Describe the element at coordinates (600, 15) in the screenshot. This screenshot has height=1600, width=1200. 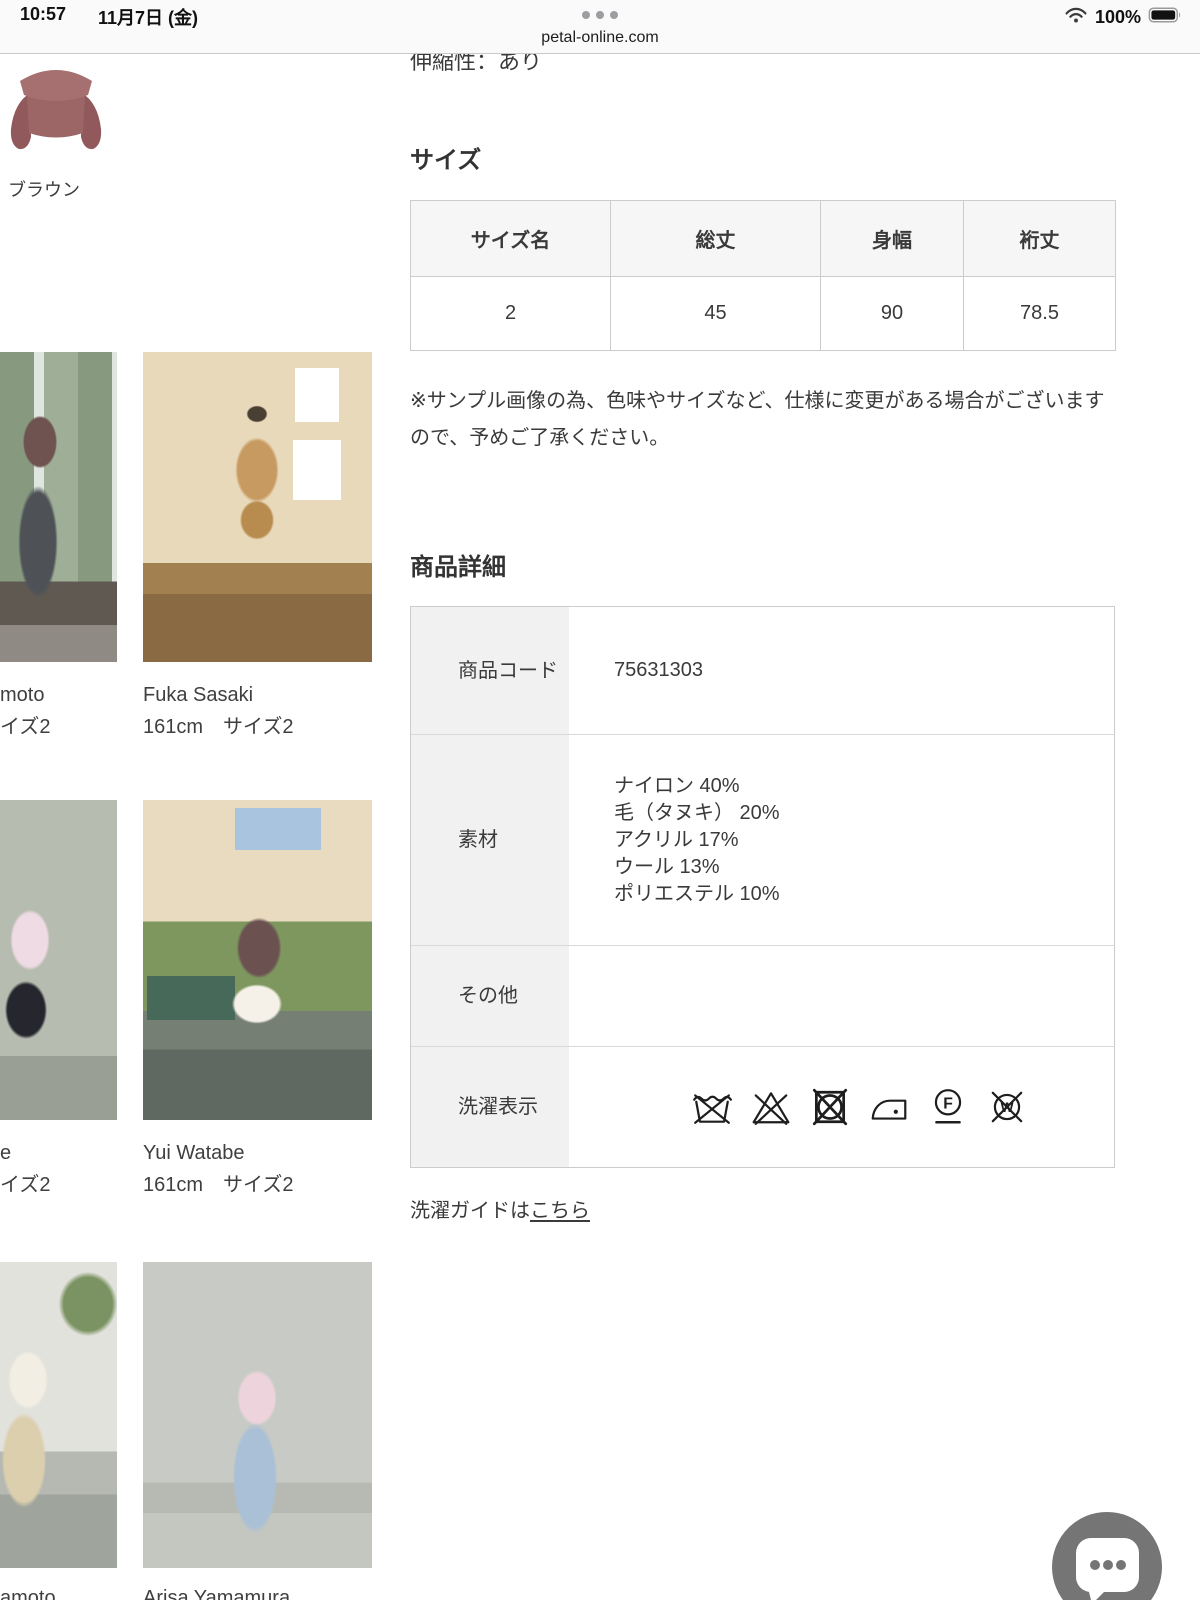
I see `tab-overview-dots-icon` at that location.